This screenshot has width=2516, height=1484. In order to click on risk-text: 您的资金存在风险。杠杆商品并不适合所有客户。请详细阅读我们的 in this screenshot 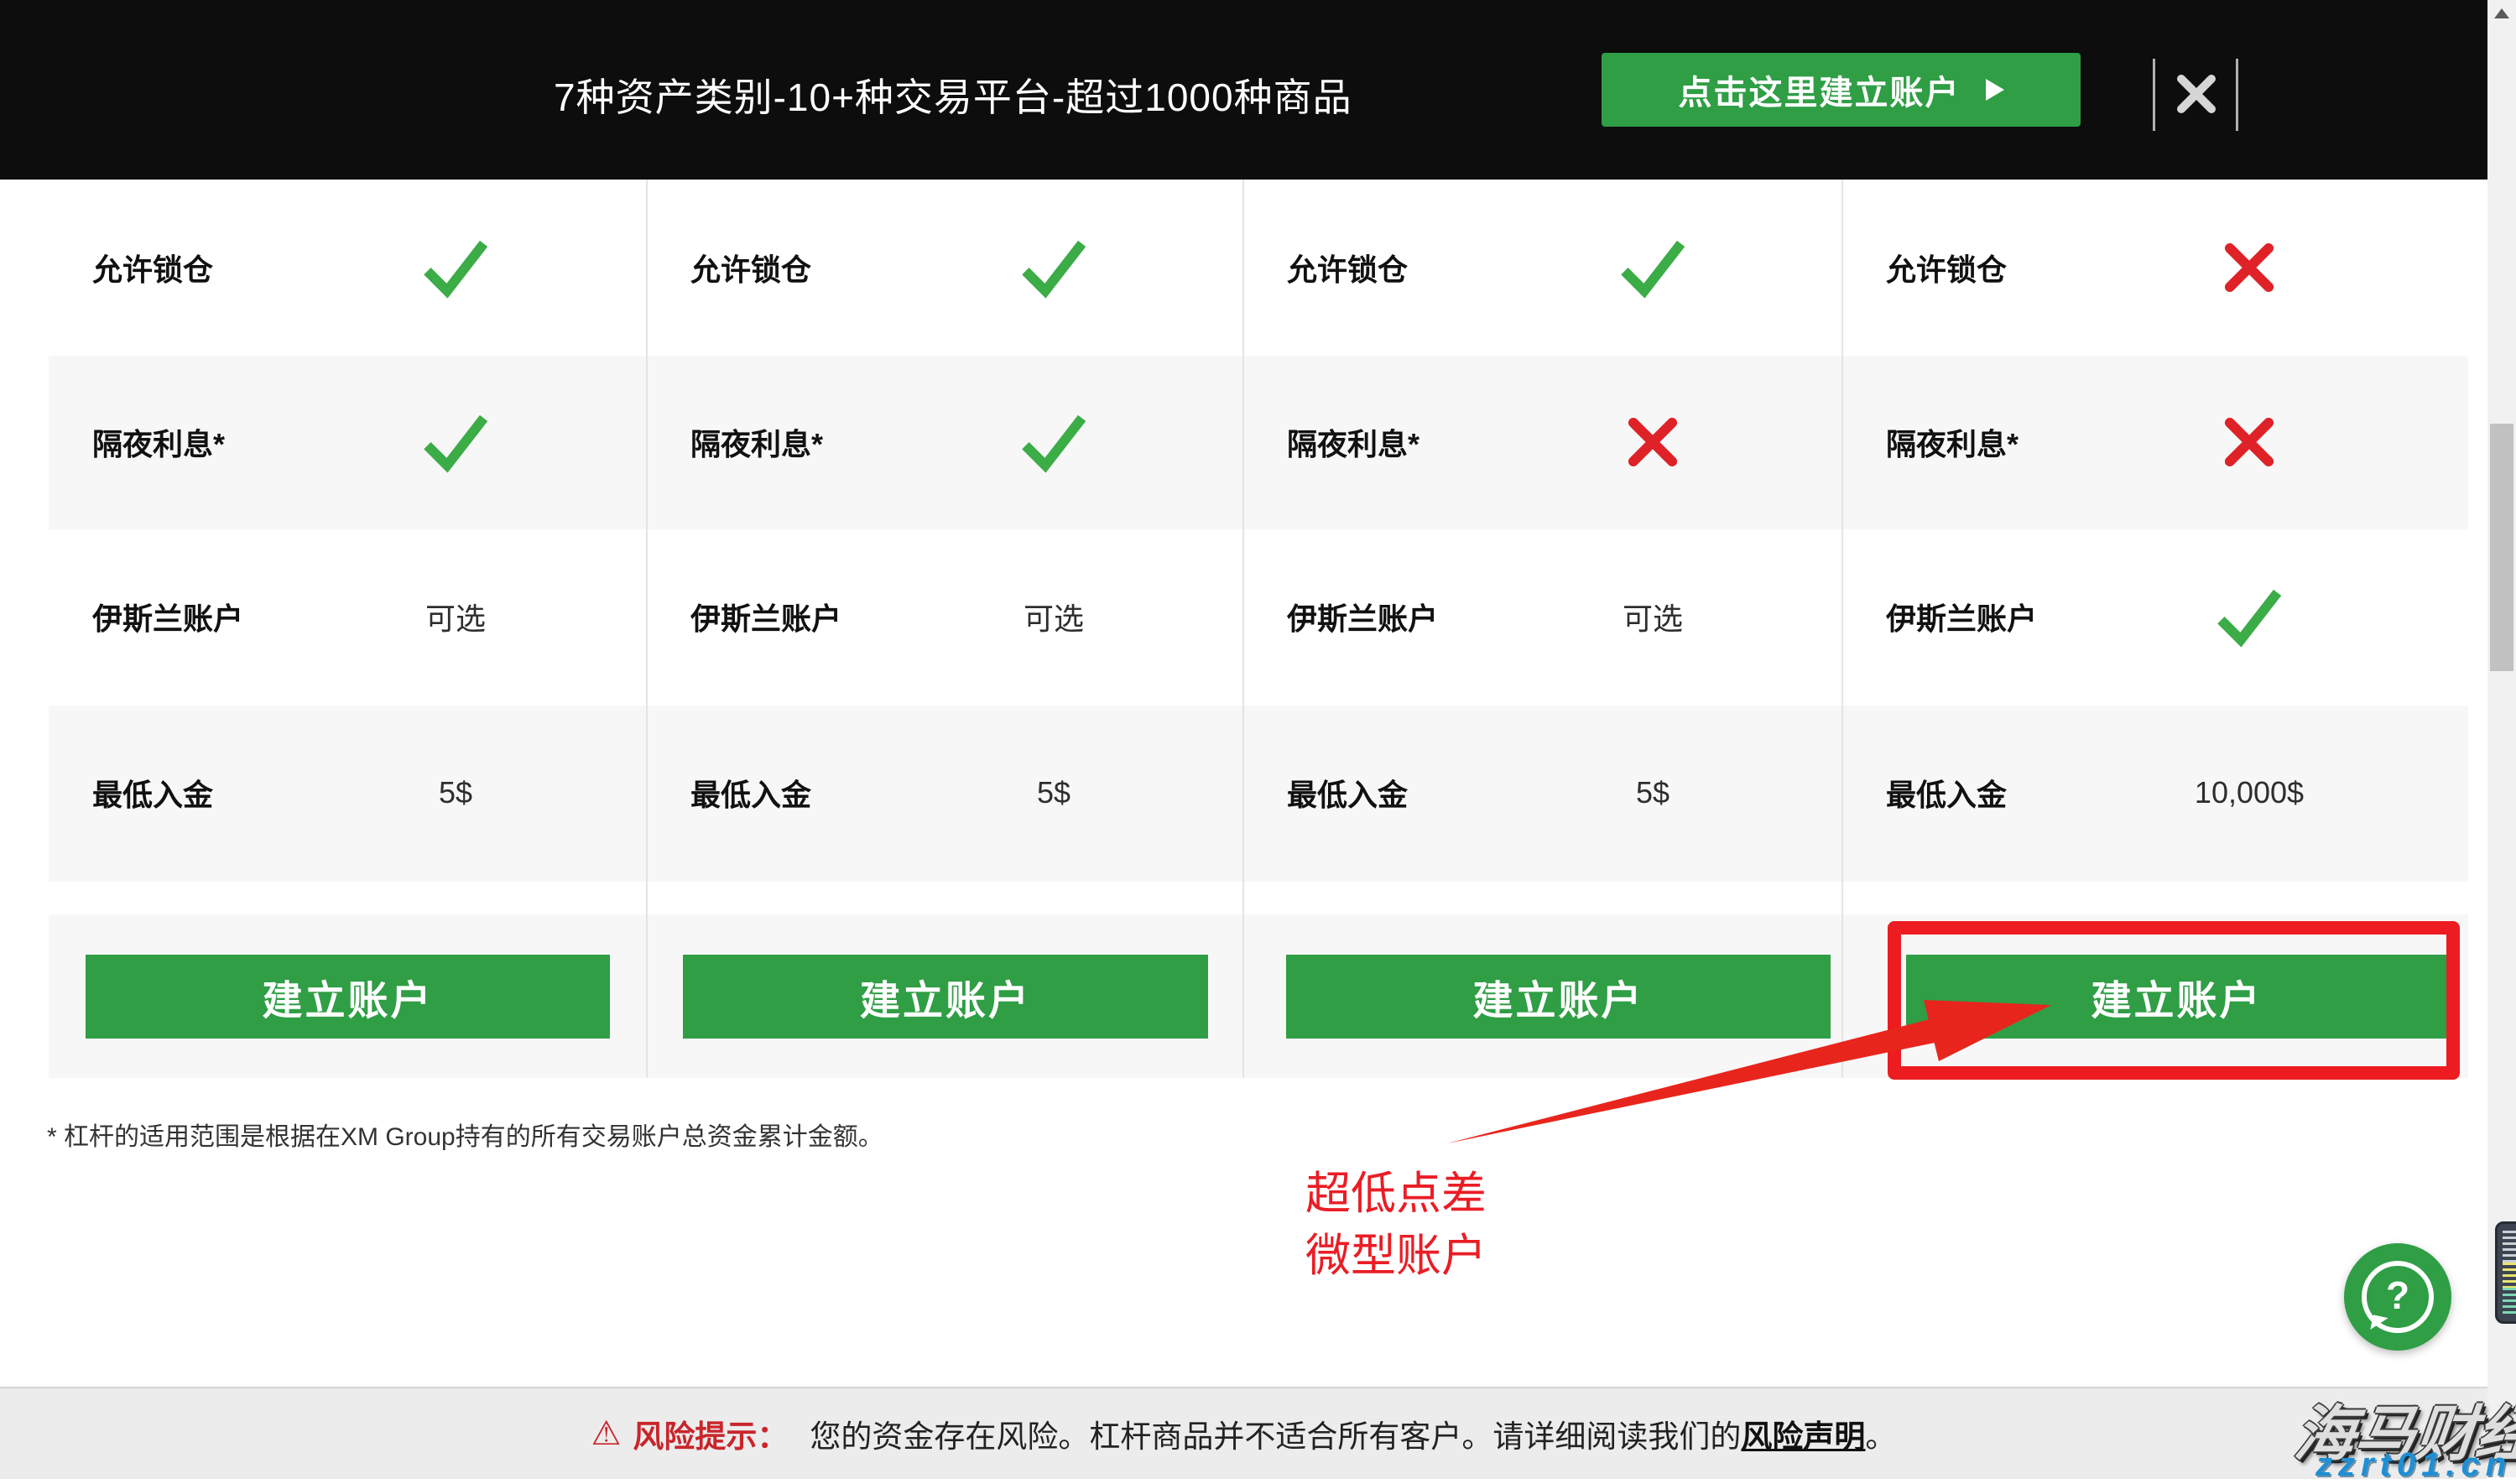, I will do `click(1276, 1436)`.